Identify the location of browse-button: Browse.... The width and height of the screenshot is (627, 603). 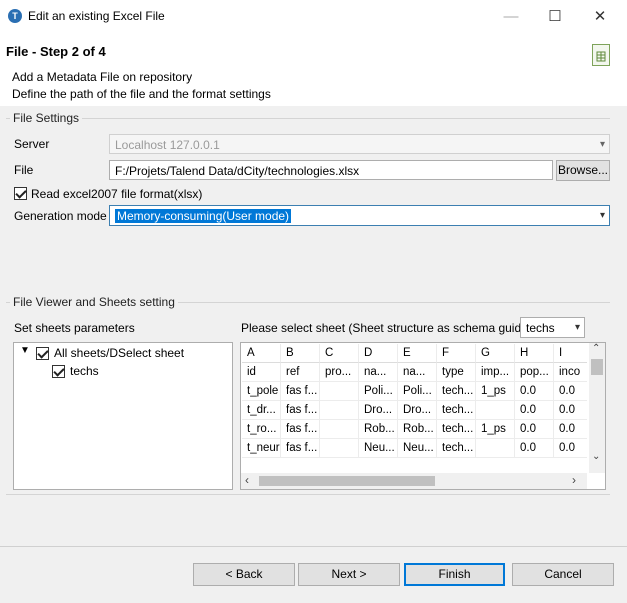
(583, 170).